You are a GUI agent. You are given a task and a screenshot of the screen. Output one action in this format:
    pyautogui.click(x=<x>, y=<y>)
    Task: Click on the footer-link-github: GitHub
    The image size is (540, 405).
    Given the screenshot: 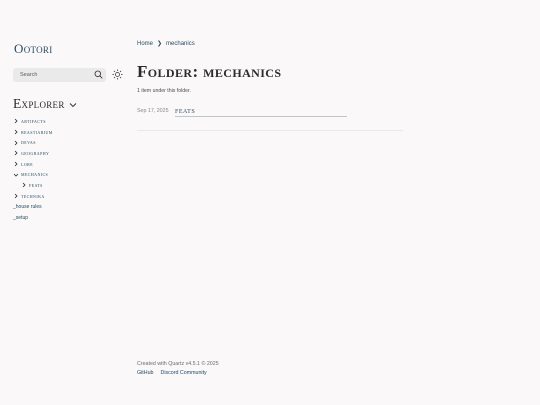 What is the action you would take?
    pyautogui.click(x=145, y=373)
    